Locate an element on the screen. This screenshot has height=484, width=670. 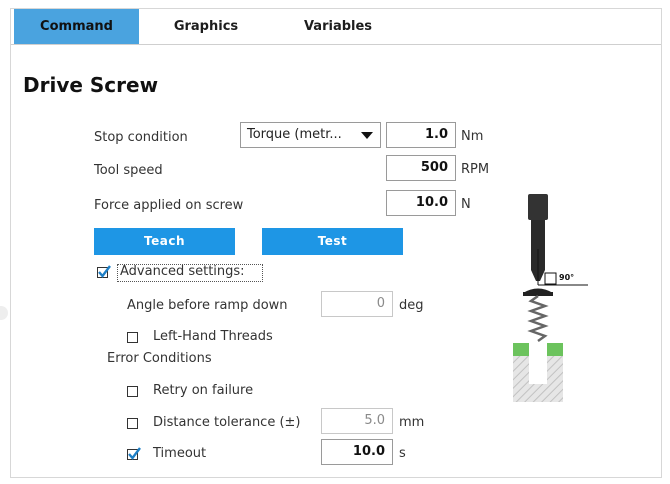
timeout-input: 10.0 is located at coordinates (357, 452).